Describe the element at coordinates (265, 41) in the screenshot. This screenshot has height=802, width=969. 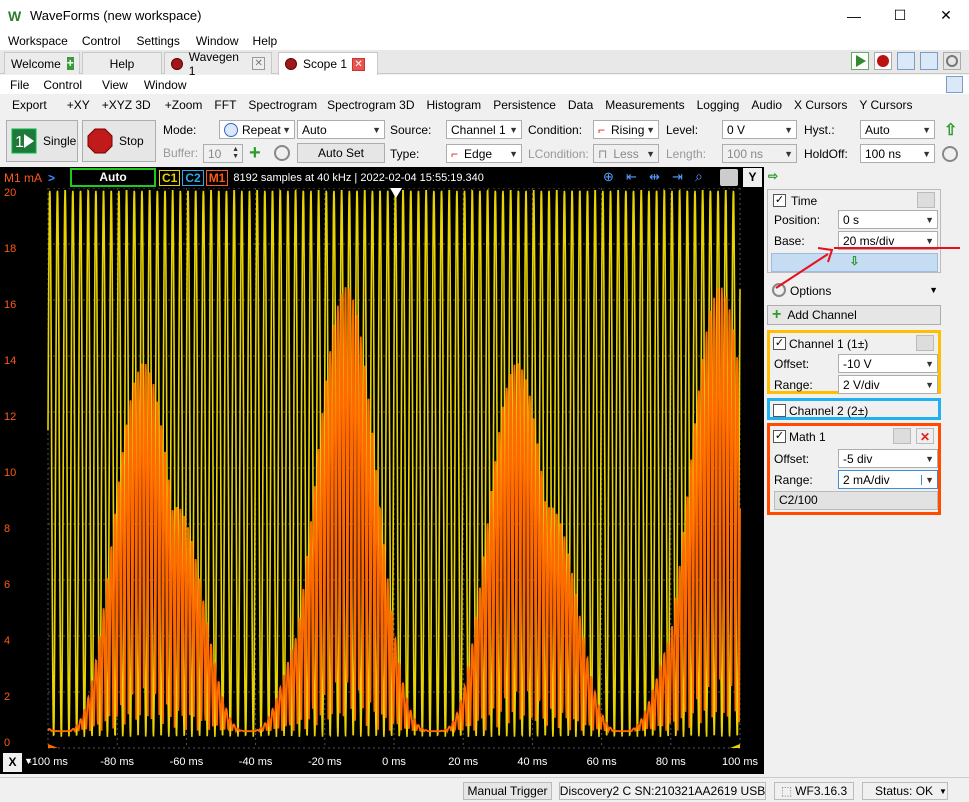
I see `menu-help: Help` at that location.